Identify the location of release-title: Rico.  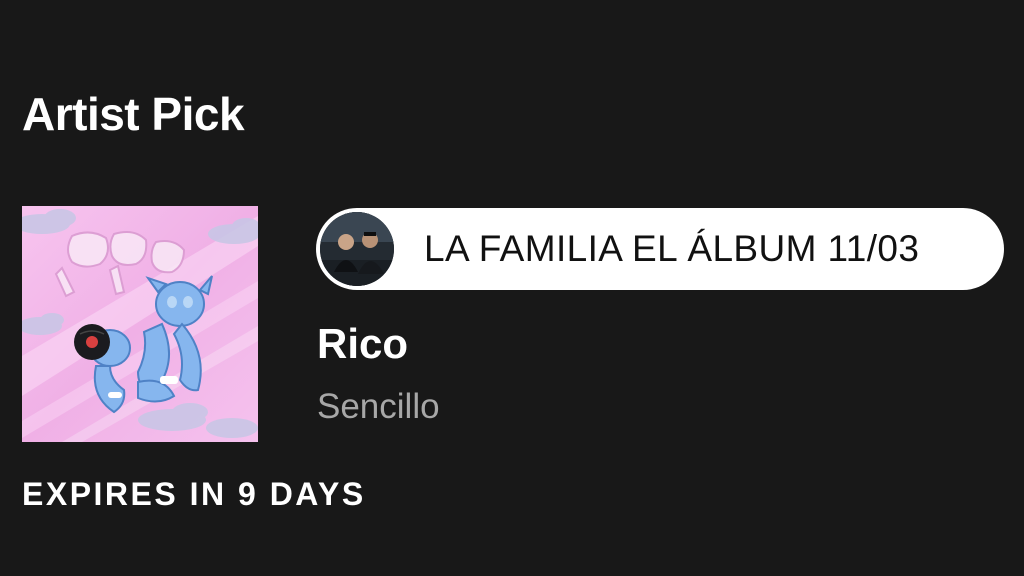
(362, 344).